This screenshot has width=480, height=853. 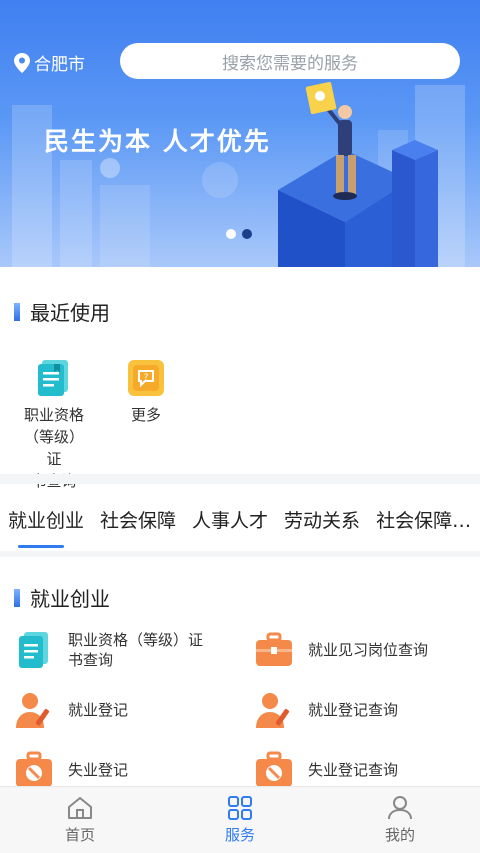 What do you see at coordinates (240, 479) in the screenshot?
I see `section-divider` at bounding box center [240, 479].